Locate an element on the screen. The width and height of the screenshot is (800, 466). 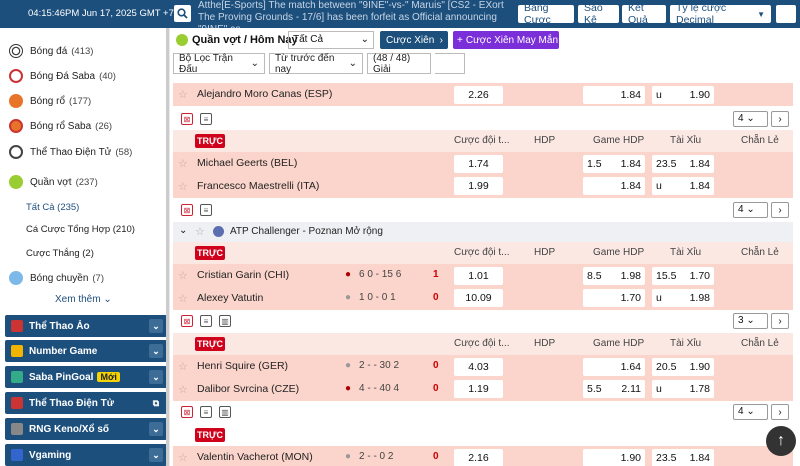
odds-cell: 1.99 is located at coordinates (478, 186).